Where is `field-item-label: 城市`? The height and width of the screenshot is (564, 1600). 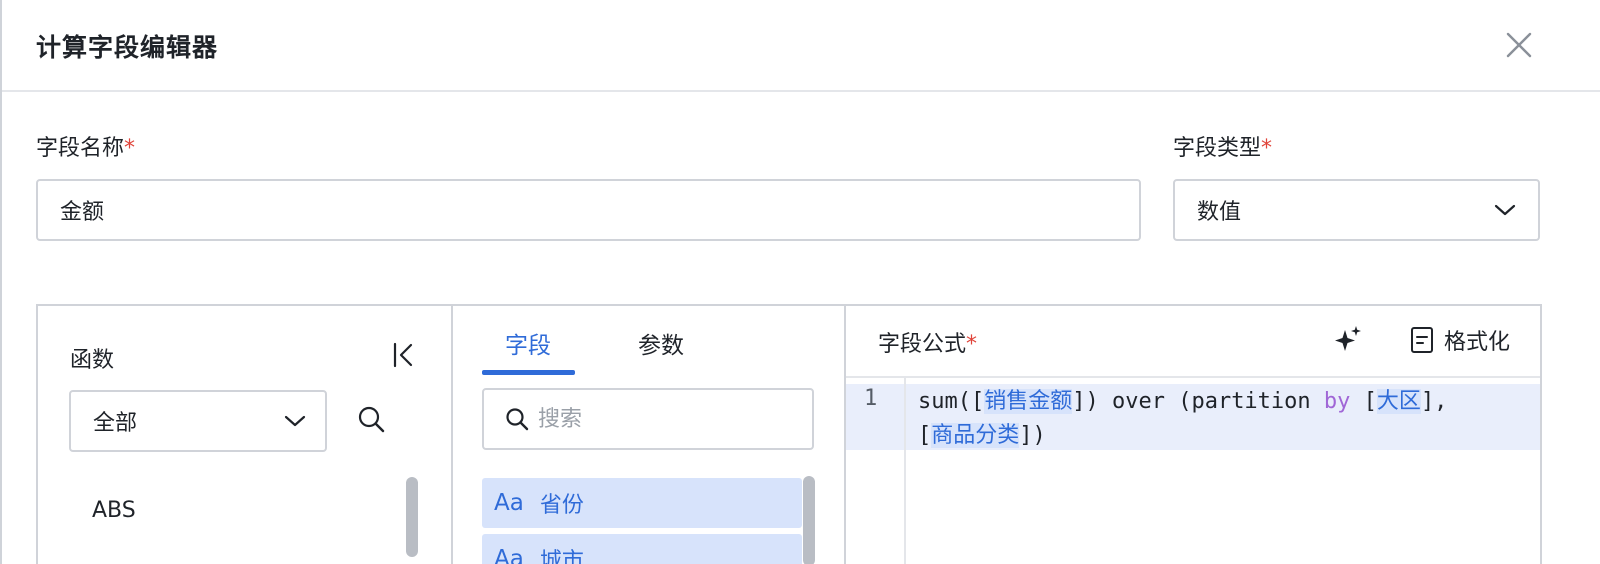 field-item-label: 城市 is located at coordinates (561, 556).